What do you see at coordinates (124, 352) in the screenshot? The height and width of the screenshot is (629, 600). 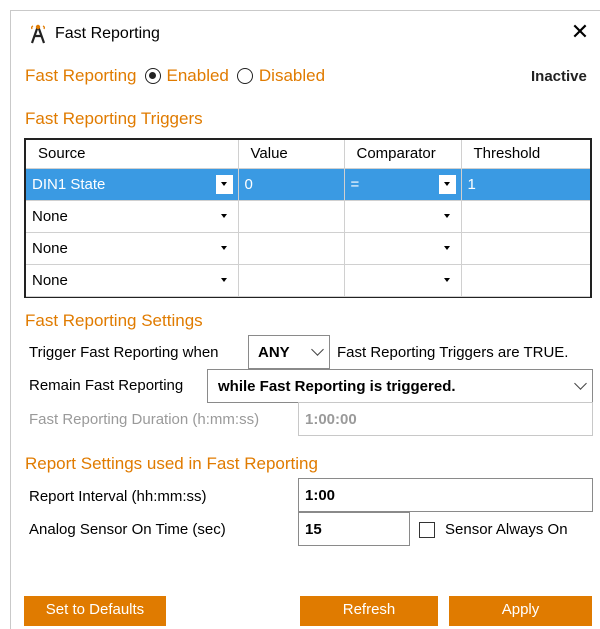 I see `trigger-when-label: Trigger Fast Reporting when` at bounding box center [124, 352].